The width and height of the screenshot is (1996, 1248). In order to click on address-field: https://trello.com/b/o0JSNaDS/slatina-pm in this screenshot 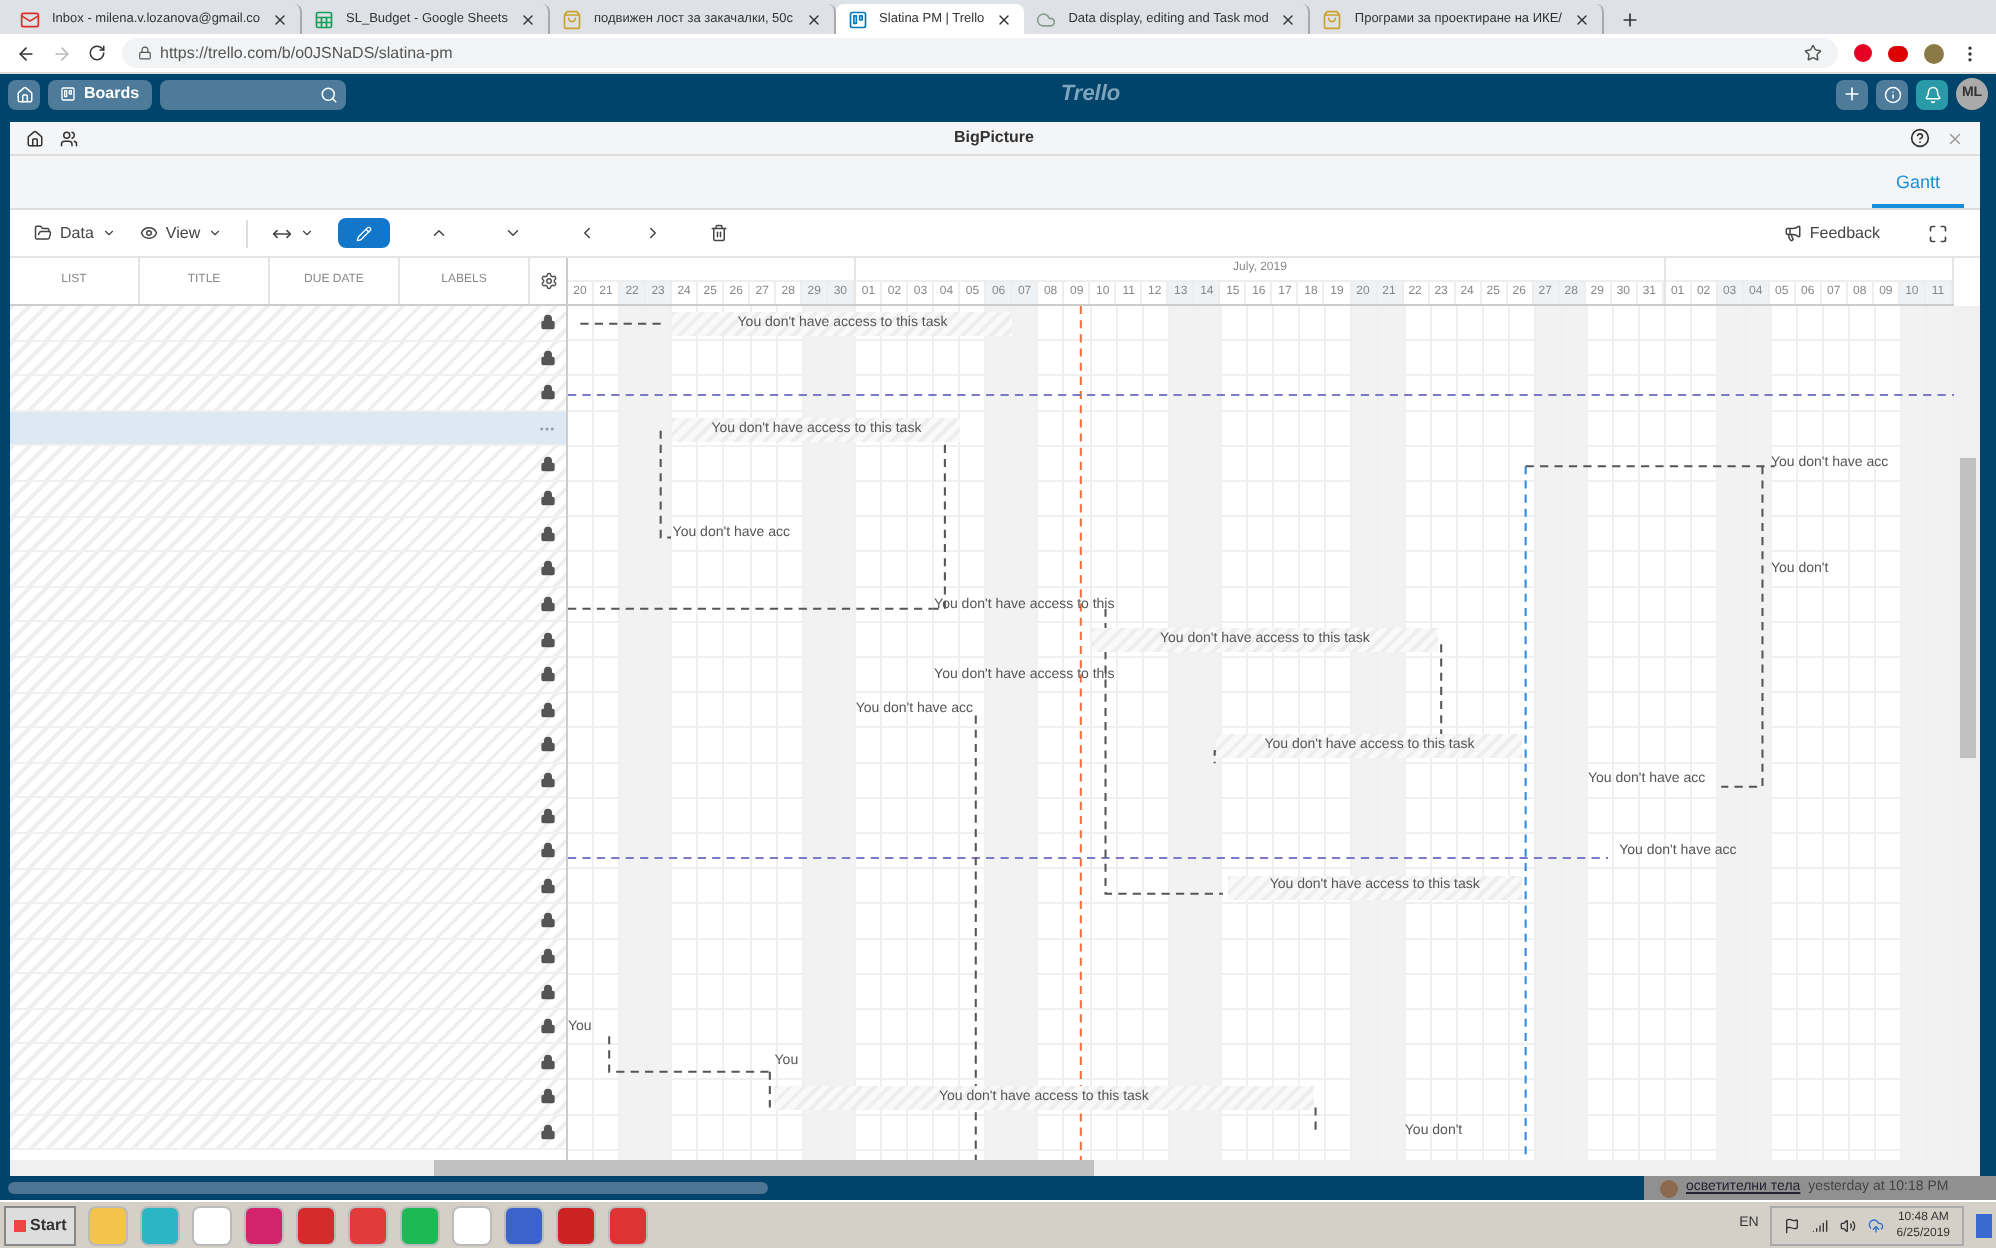, I will do `click(980, 53)`.